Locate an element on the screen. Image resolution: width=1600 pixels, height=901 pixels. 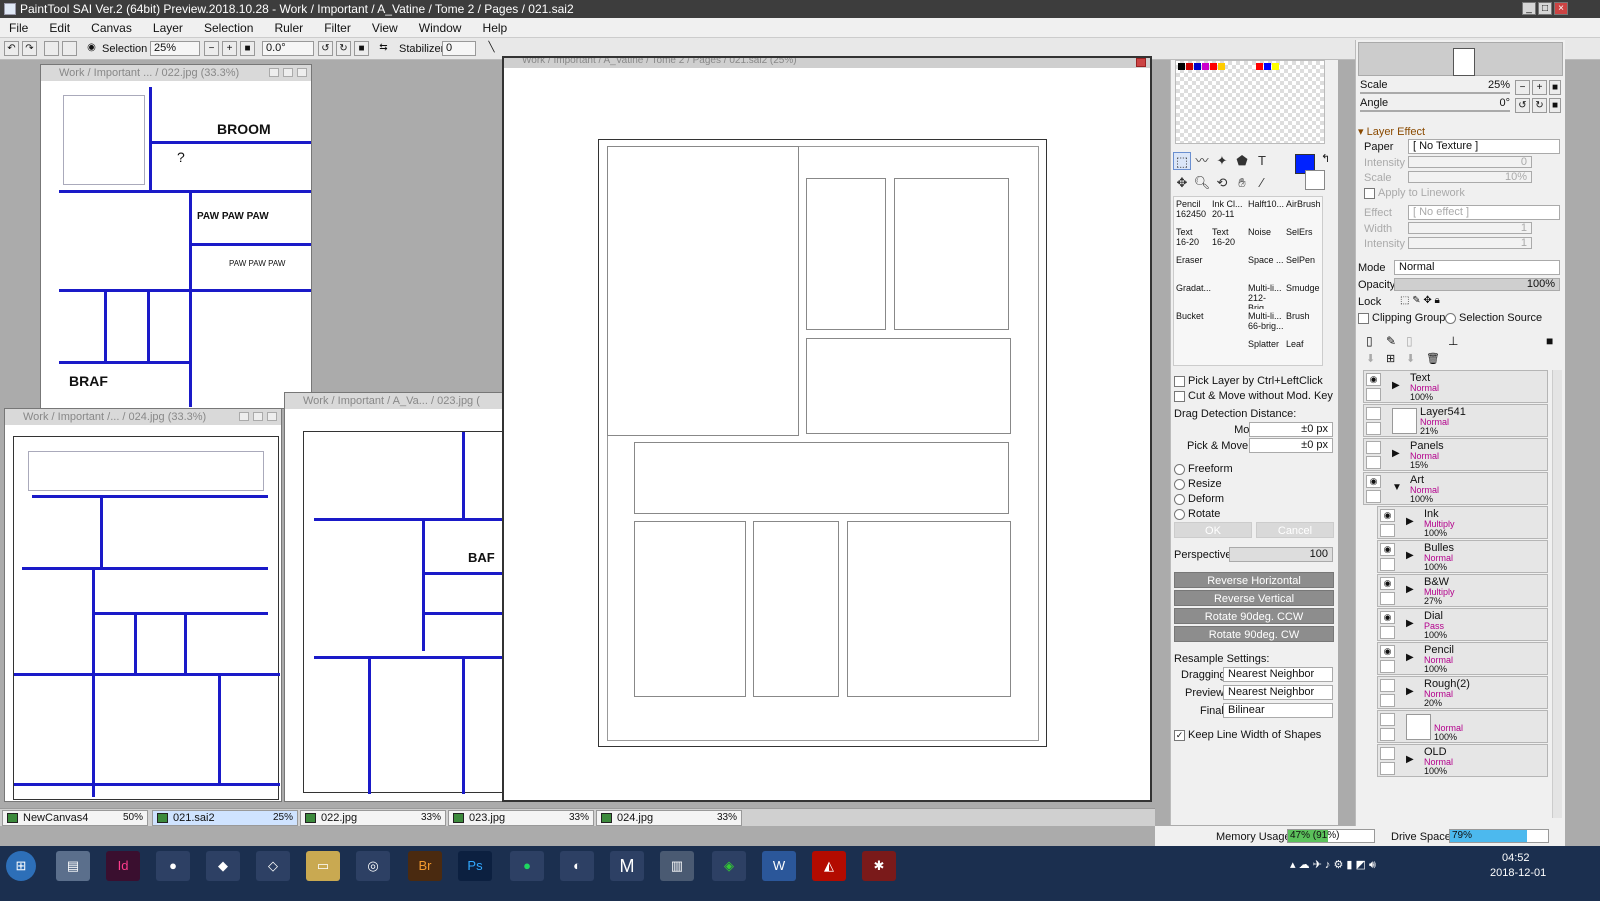
effect-select: [ No effect ] is located at coordinates (1484, 212).